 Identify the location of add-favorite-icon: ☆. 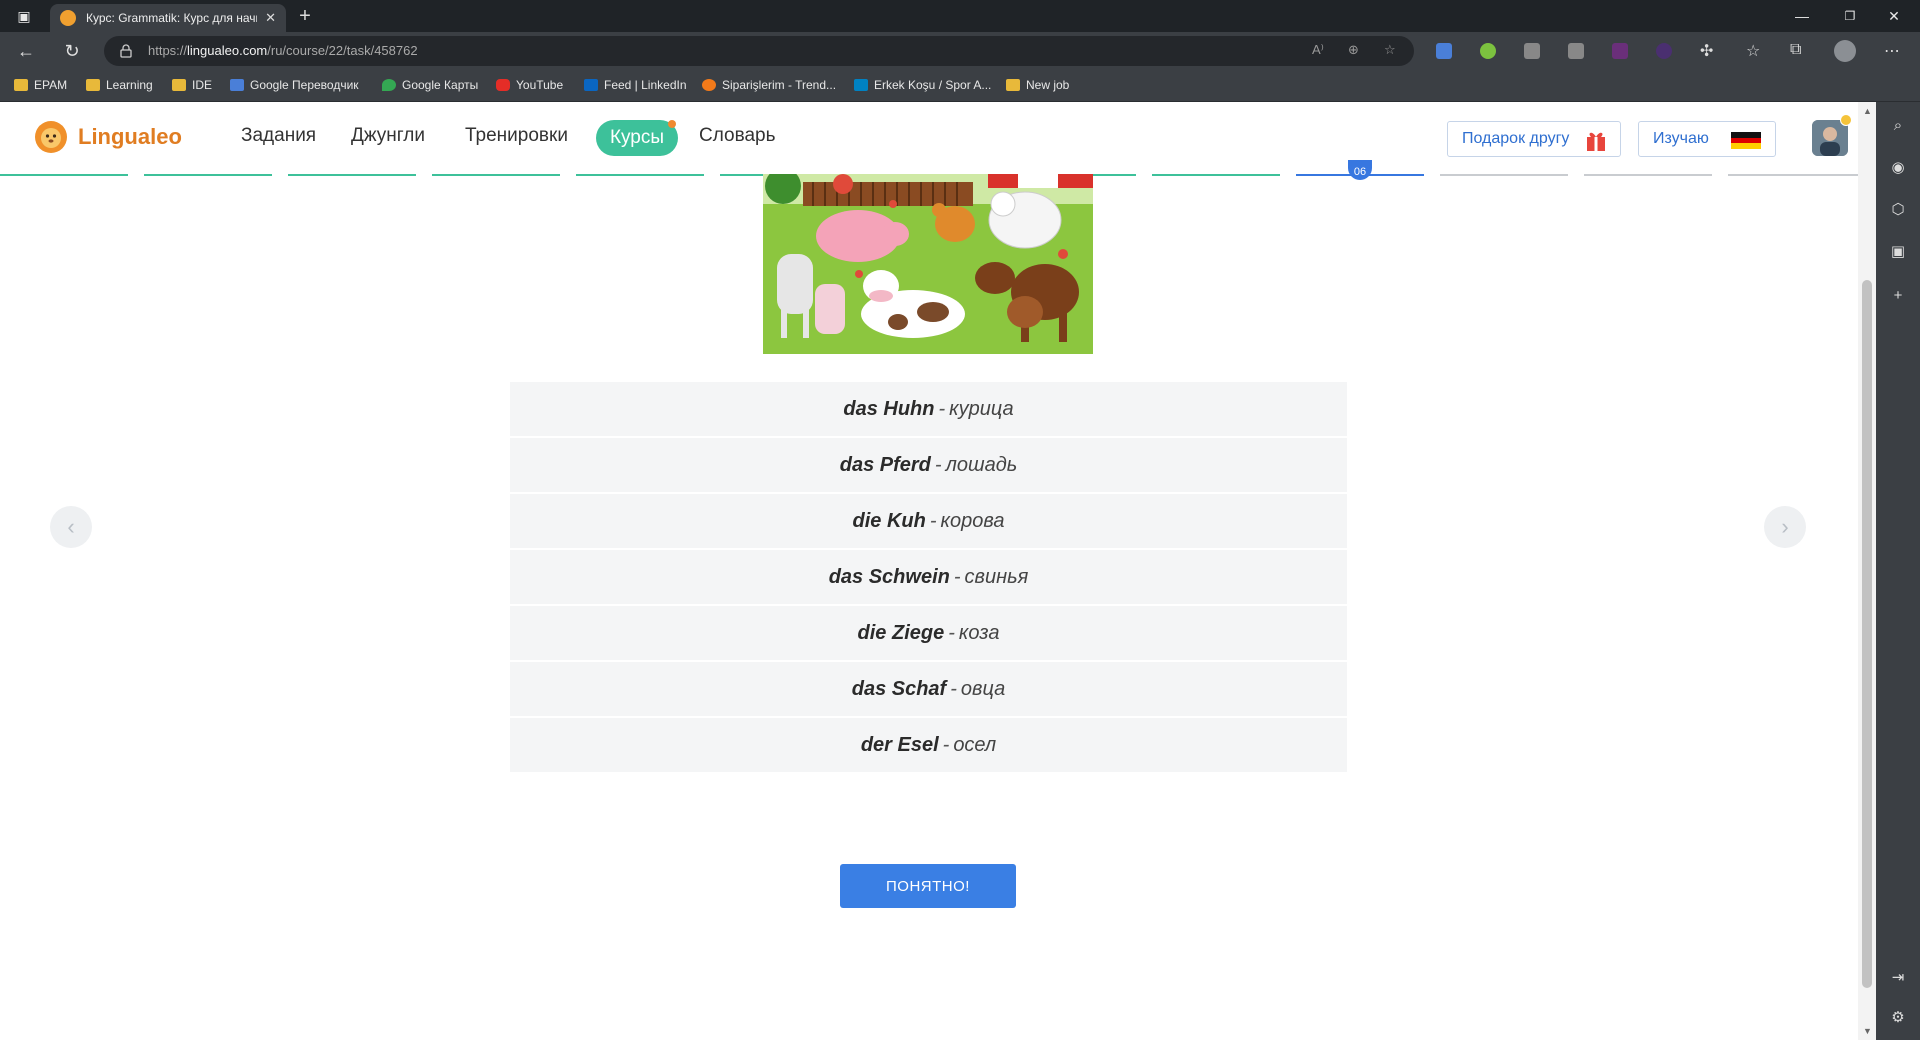
(1390, 50).